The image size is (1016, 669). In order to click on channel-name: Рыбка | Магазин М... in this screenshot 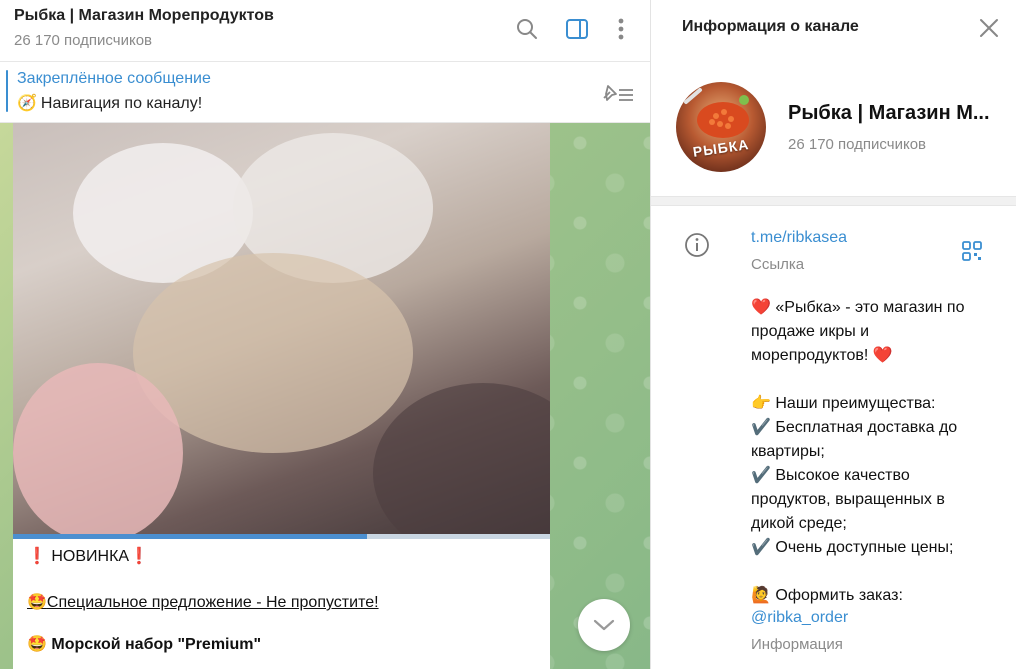, I will do `click(889, 113)`.